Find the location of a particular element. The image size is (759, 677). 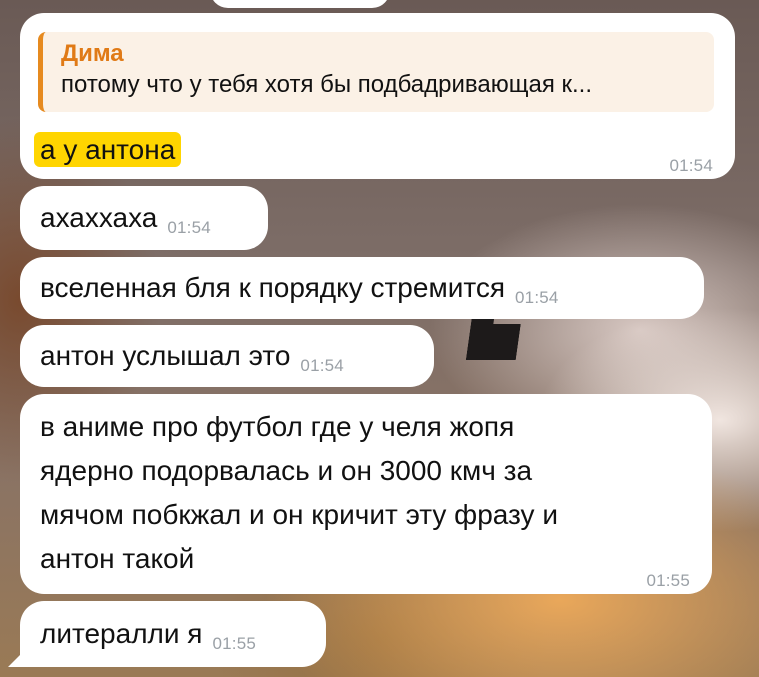

message-bubble: литералли я 01:55 is located at coordinates (173, 634).